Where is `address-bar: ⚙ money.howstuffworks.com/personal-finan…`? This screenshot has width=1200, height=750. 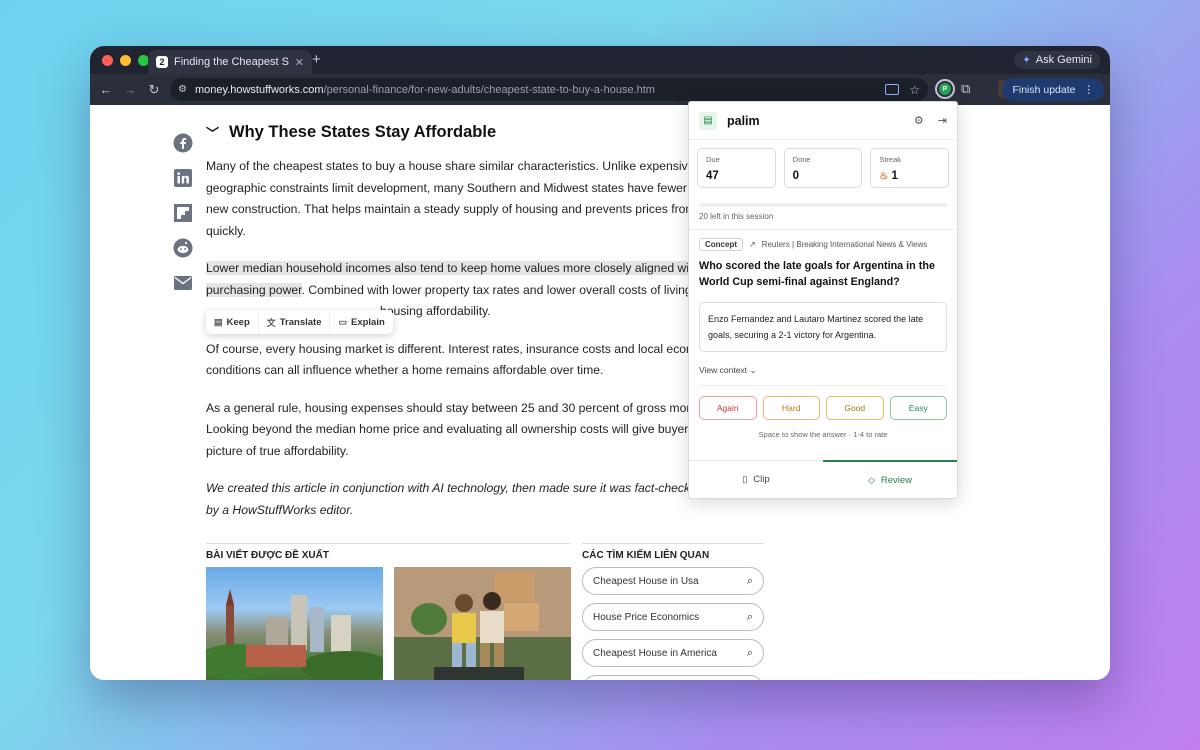 address-bar: ⚙ money.howstuffworks.com/personal-finan… is located at coordinates (549, 89).